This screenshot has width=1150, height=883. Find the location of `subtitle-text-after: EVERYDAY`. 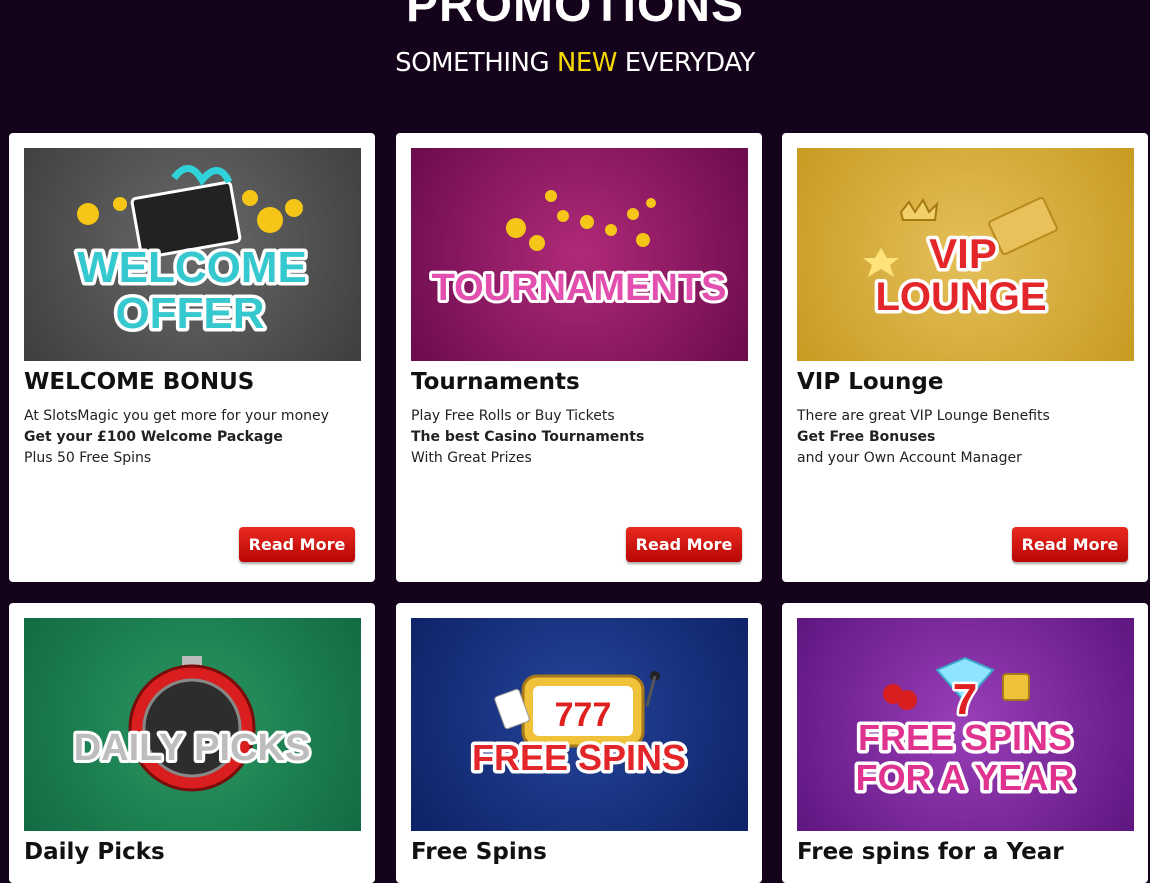

subtitle-text-after: EVERYDAY is located at coordinates (686, 63).